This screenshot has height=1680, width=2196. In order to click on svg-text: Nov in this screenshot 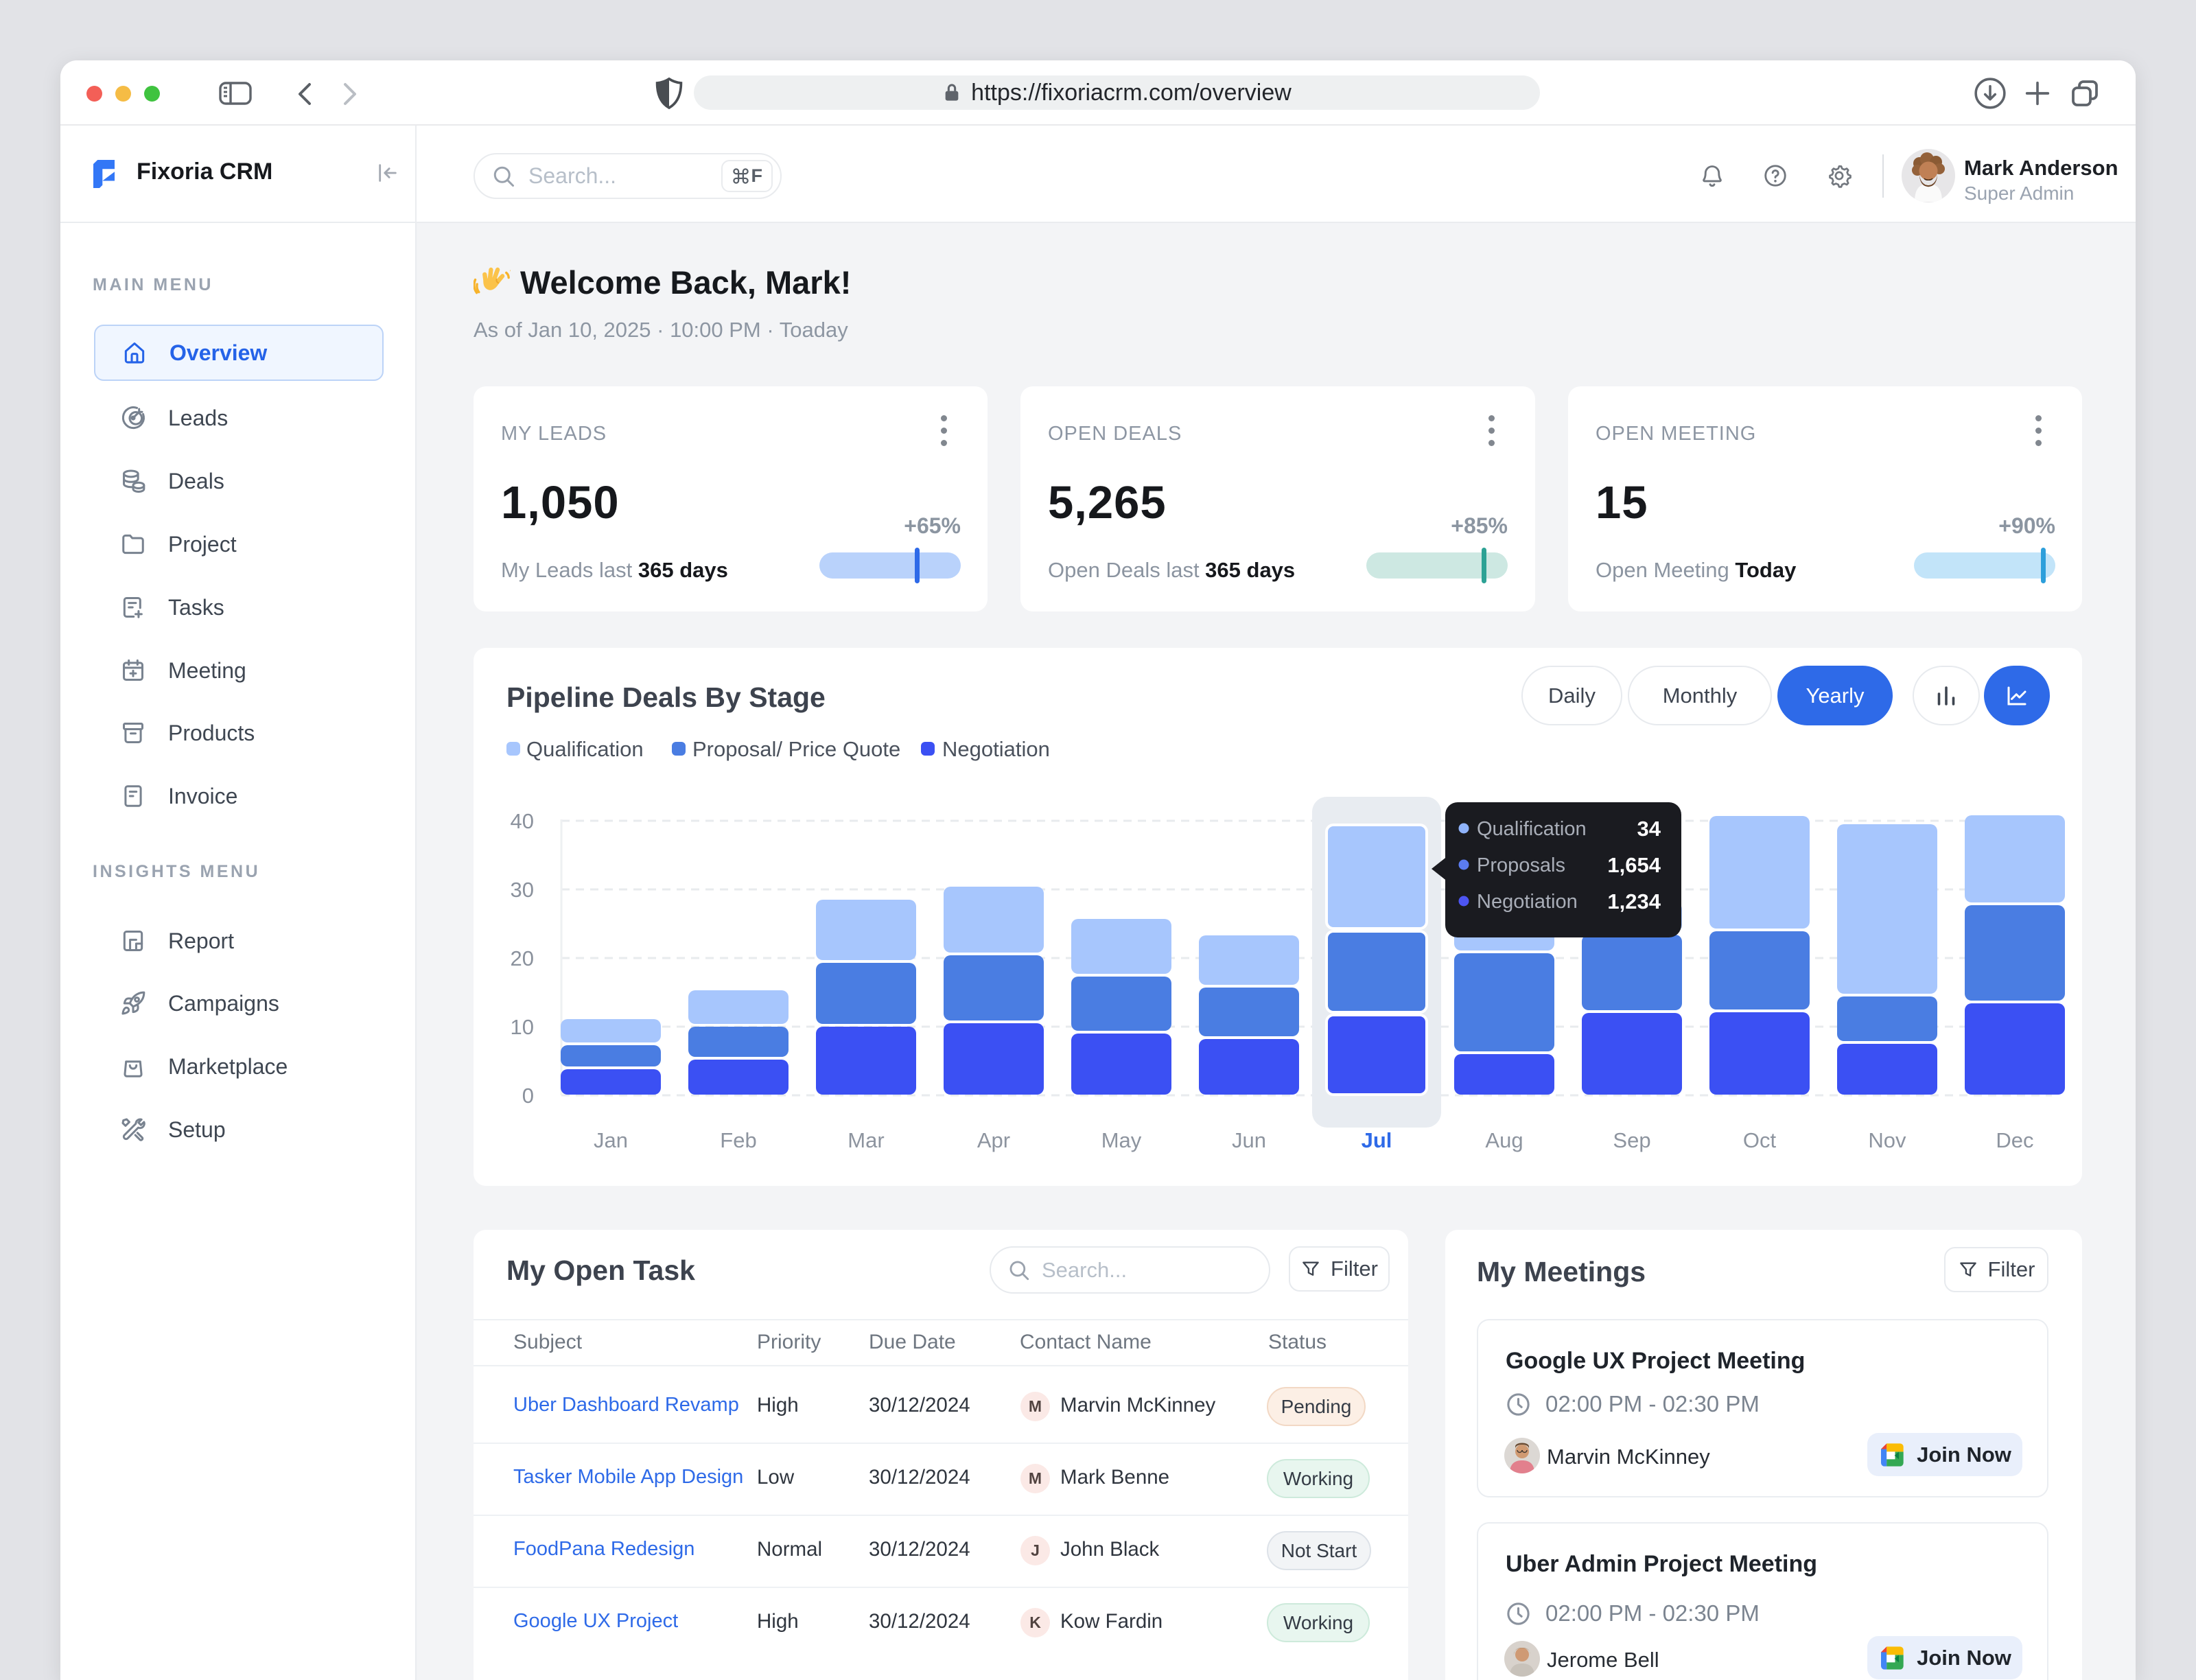, I will do `click(1887, 1140)`.